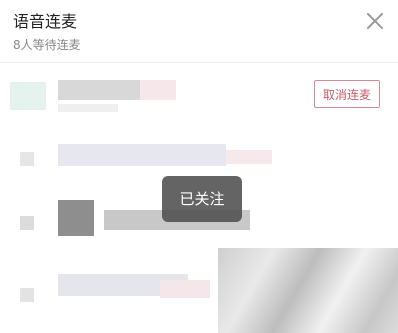  Describe the element at coordinates (76, 218) in the screenshot. I see `user-avatar-blurred` at that location.